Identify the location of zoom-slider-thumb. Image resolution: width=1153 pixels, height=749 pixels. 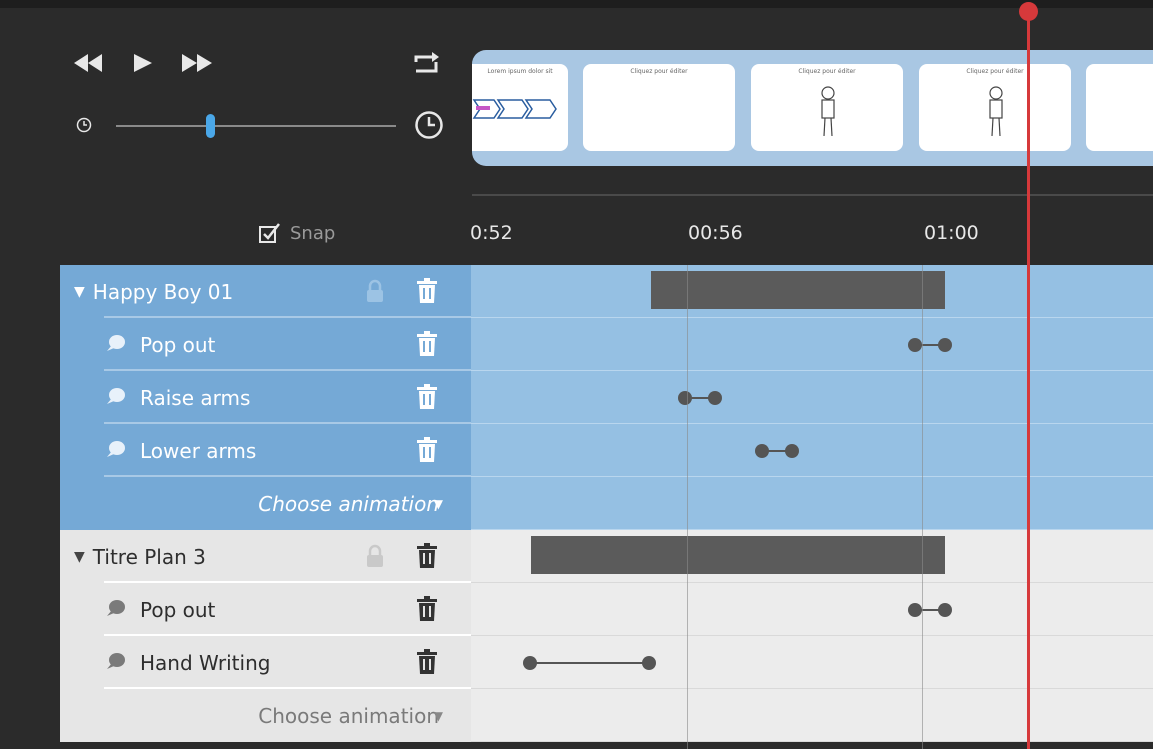
(210, 126).